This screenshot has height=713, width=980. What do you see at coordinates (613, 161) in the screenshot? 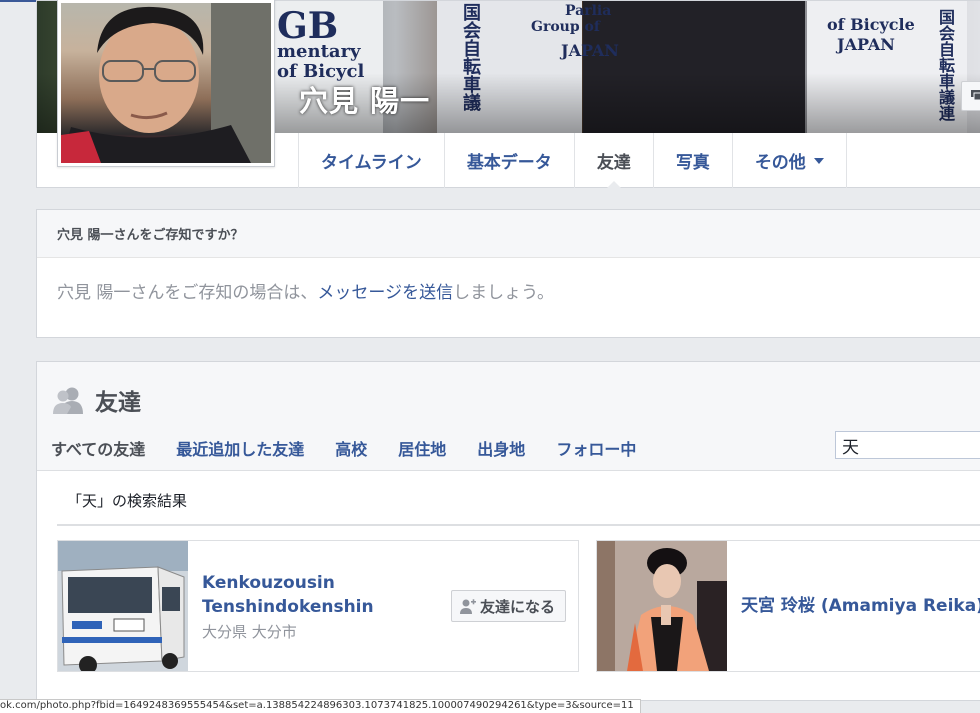
I see `tab-friends: 友達` at bounding box center [613, 161].